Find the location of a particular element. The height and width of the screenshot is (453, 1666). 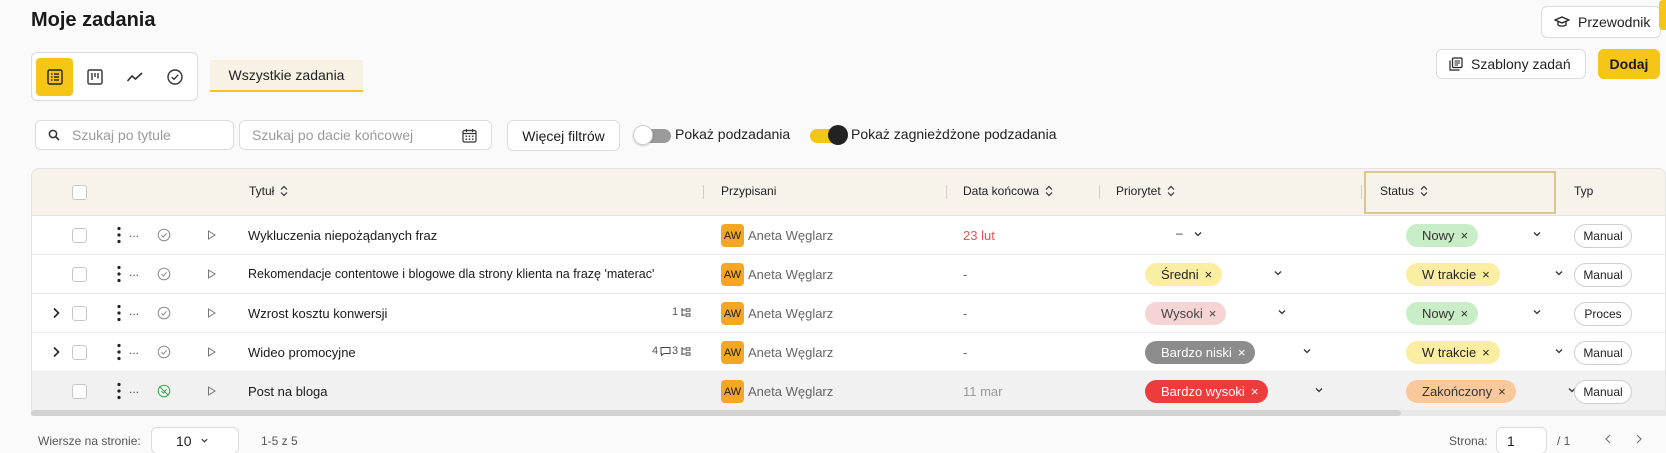

task-title: Wzrost kosztu konwersji is located at coordinates (317, 313).